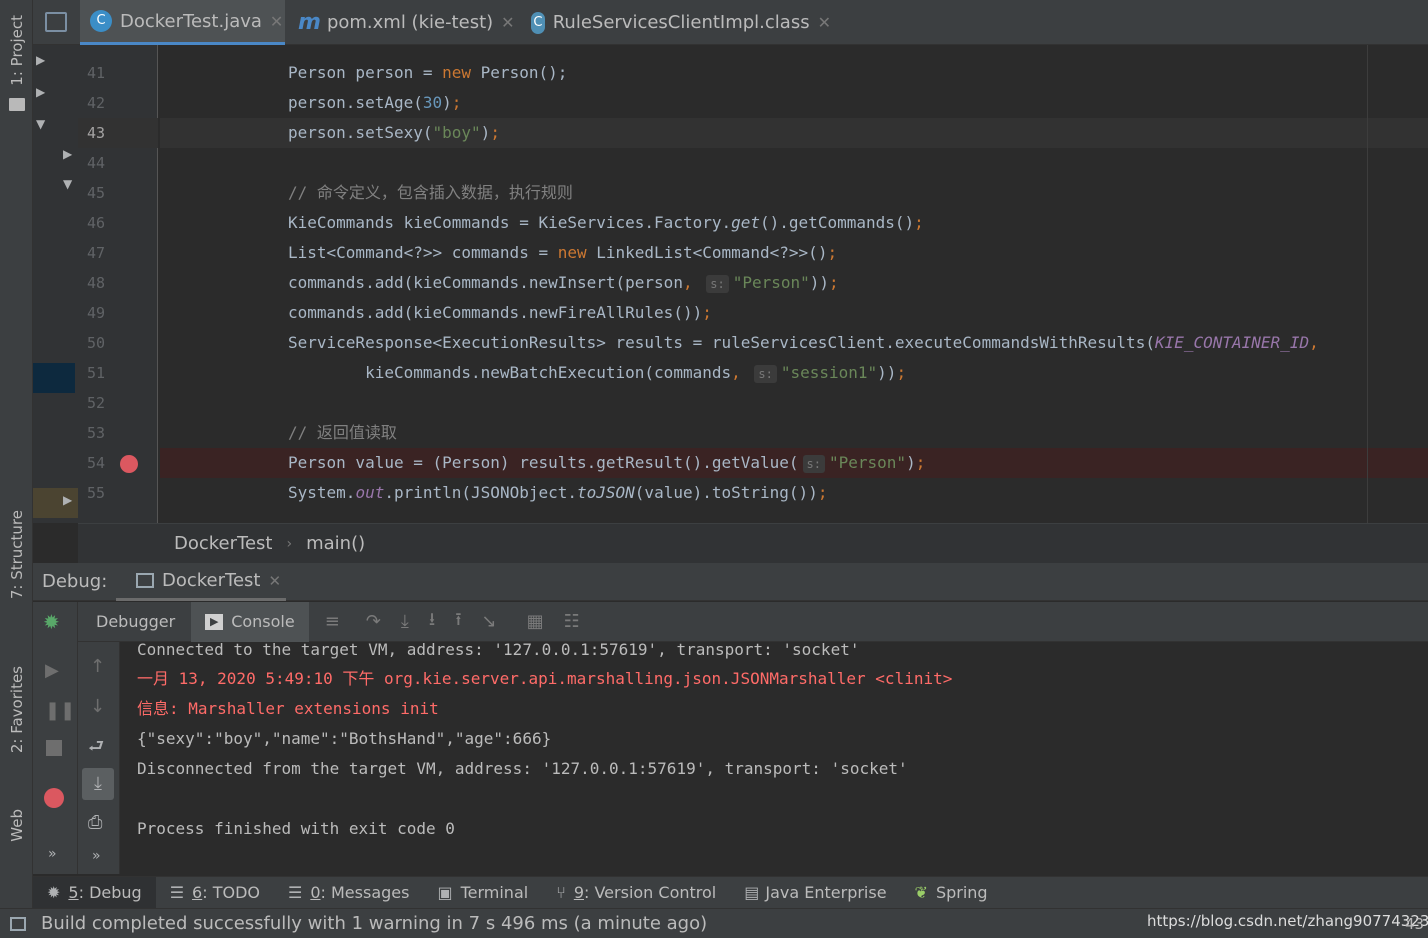 This screenshot has height=938, width=1428. Describe the element at coordinates (96, 73) in the screenshot. I see `line-number: 41` at that location.